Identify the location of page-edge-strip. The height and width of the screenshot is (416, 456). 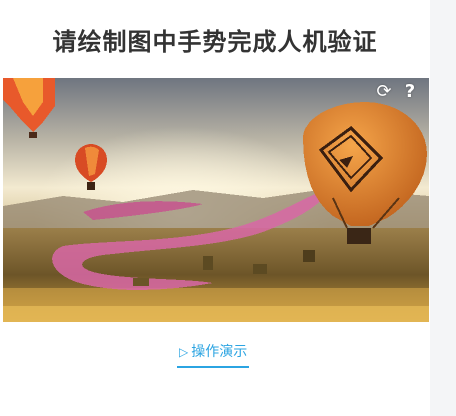
(443, 208).